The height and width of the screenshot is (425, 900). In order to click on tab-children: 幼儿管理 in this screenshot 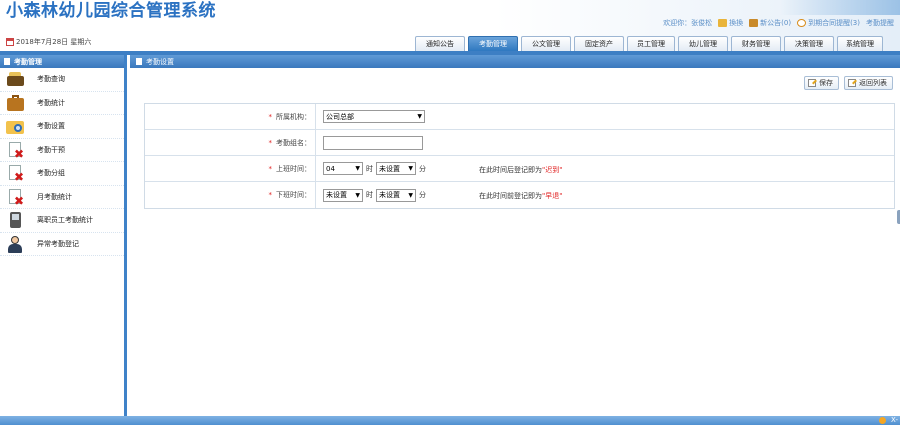, I will do `click(703, 43)`.